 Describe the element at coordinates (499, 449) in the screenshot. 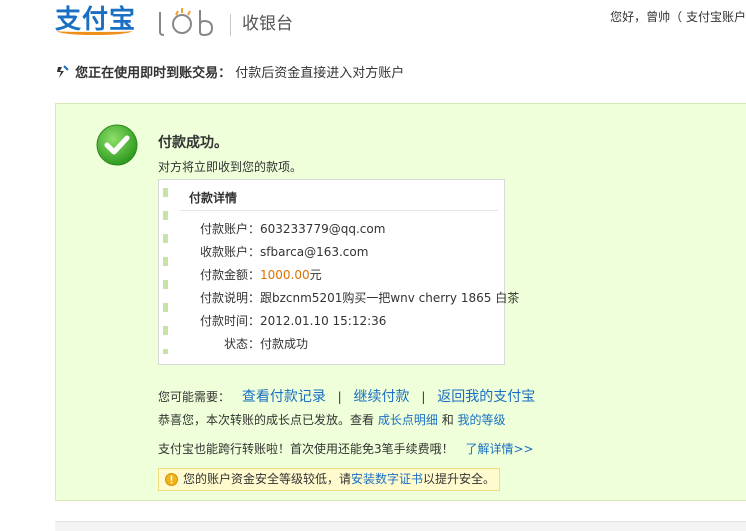

I see `learn-more-link: 了解详情>>` at that location.